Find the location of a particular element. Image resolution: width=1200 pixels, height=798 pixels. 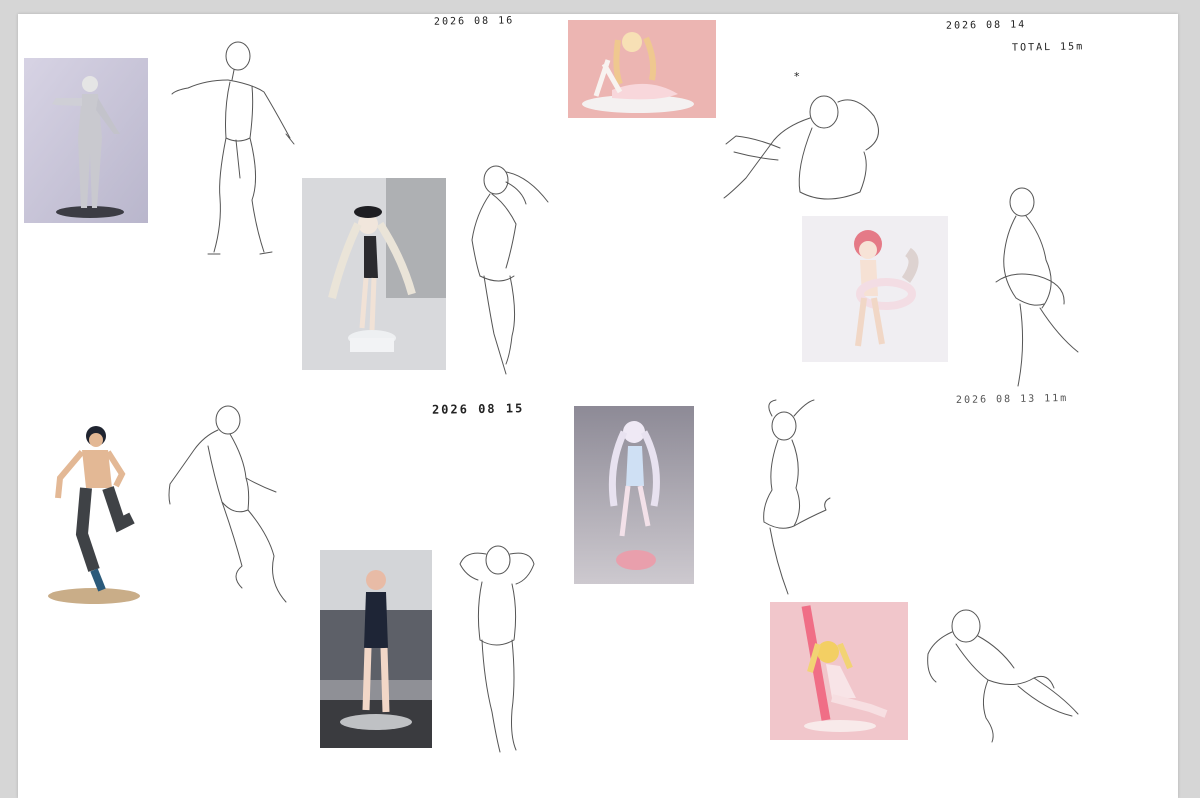

date-label-right-middle: 2026 08 13 11m is located at coordinates (1012, 399).